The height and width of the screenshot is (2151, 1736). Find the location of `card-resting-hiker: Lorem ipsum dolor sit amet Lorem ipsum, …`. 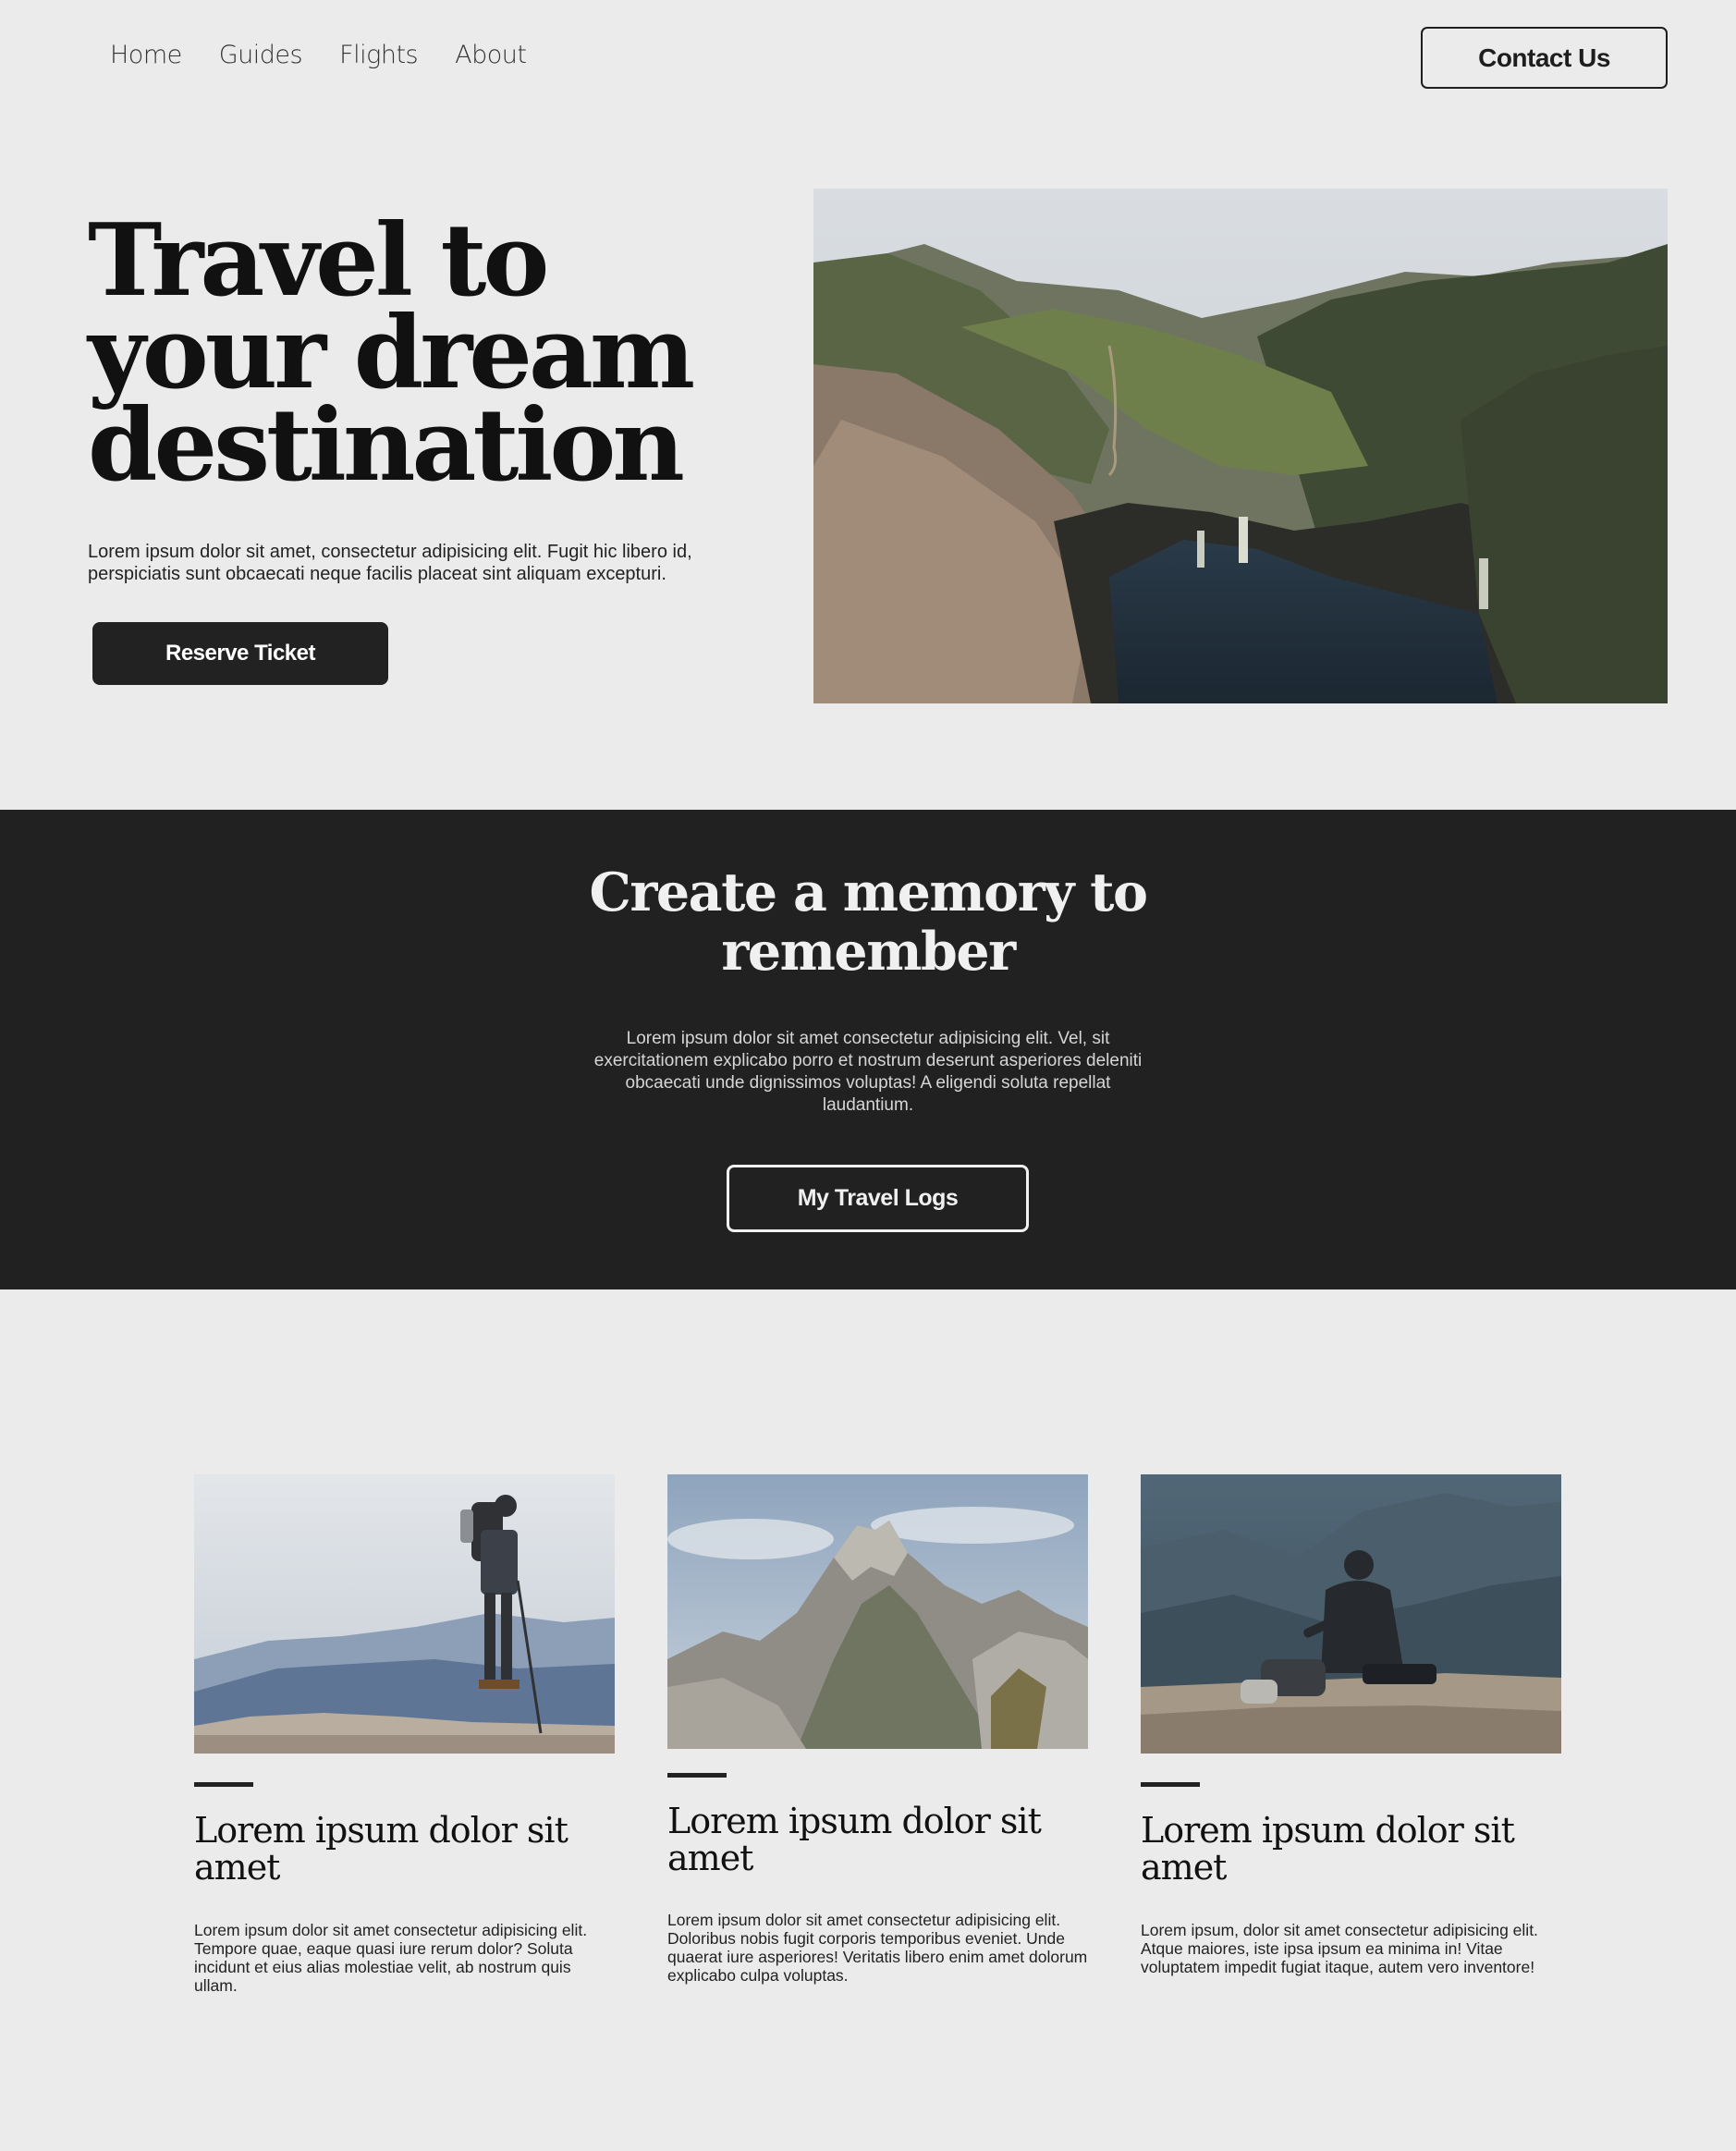

card-resting-hiker: Lorem ipsum dolor sit amet Lorem ipsum, … is located at coordinates (1351, 1733).